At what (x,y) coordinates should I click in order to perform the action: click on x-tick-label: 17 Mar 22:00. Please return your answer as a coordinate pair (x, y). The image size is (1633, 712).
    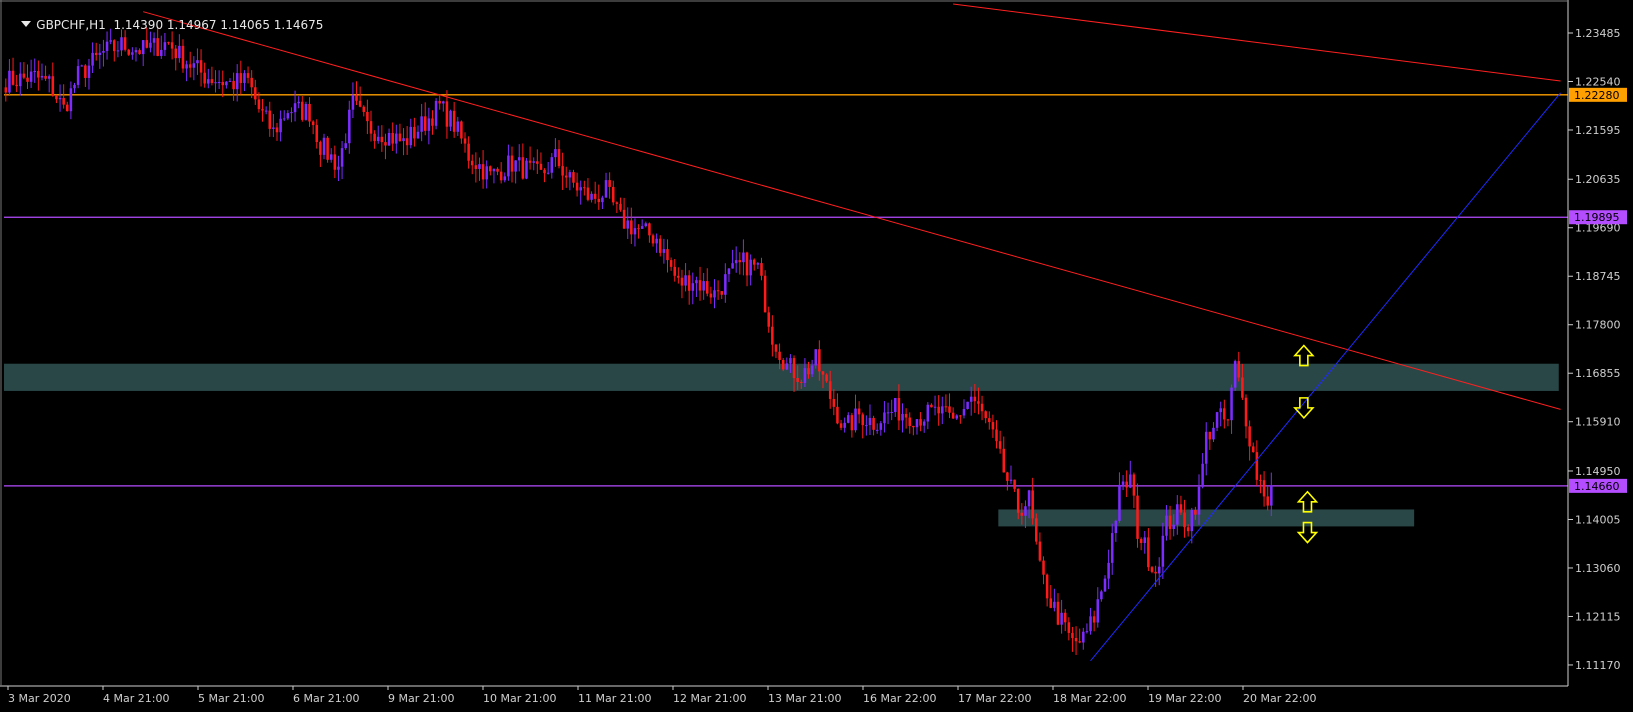
    Looking at the image, I should click on (994, 698).